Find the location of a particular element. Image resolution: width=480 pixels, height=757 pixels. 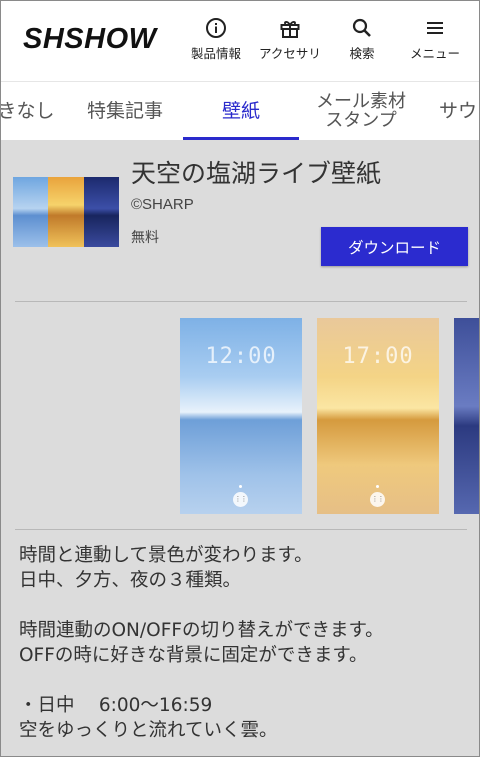

tab-features: 特集記事 is located at coordinates (125, 111).